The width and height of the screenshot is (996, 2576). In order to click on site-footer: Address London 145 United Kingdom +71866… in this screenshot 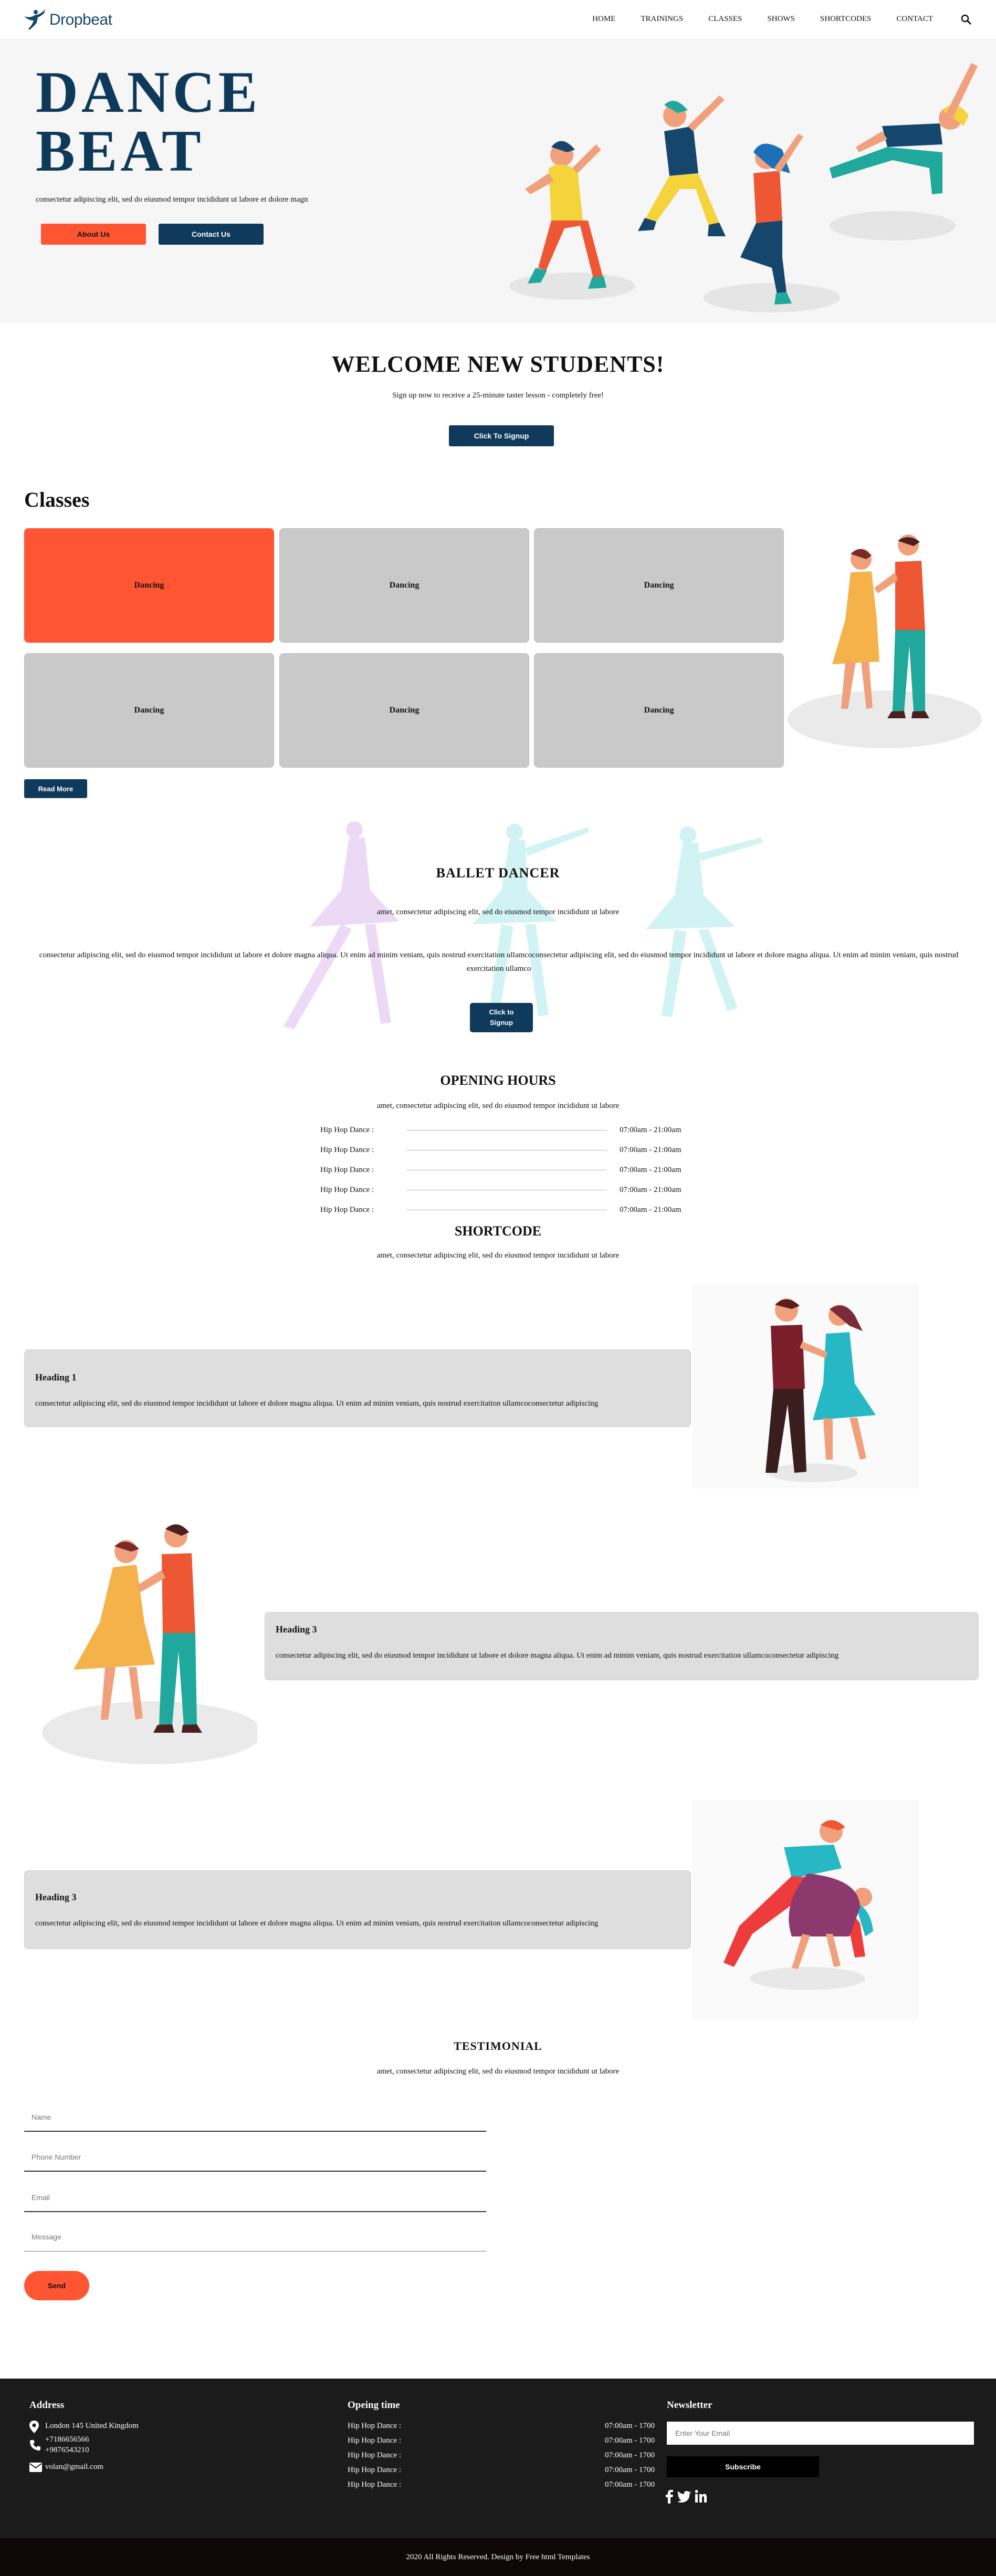, I will do `click(498, 2458)`.